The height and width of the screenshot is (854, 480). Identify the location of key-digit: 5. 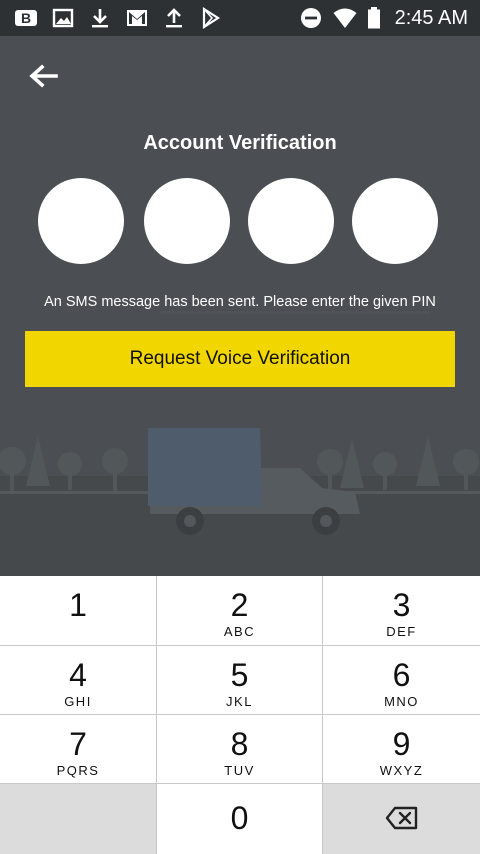
(239, 675).